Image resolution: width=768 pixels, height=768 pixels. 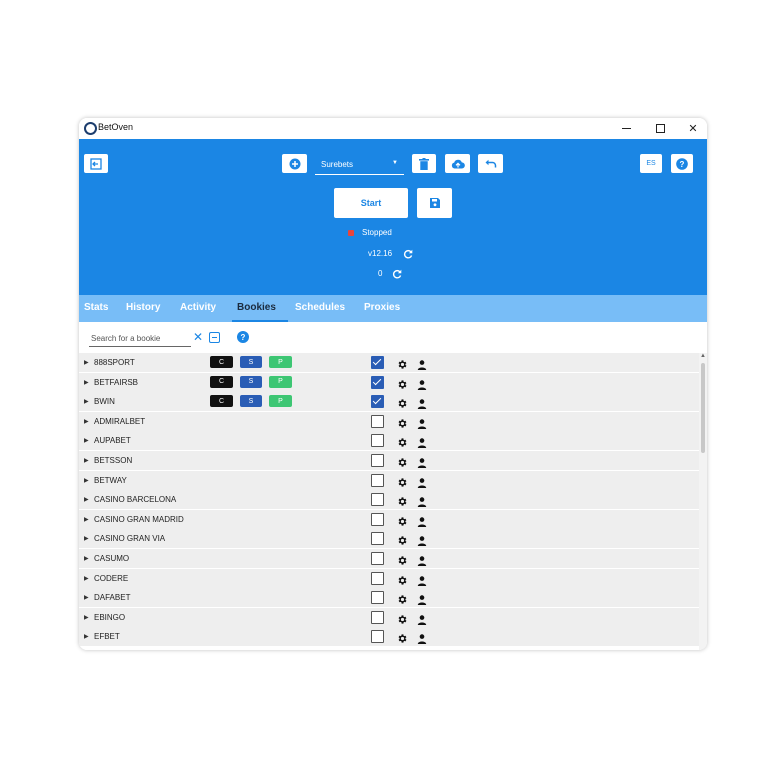 I want to click on list-scrollbar: ▲, so click(x=703, y=501).